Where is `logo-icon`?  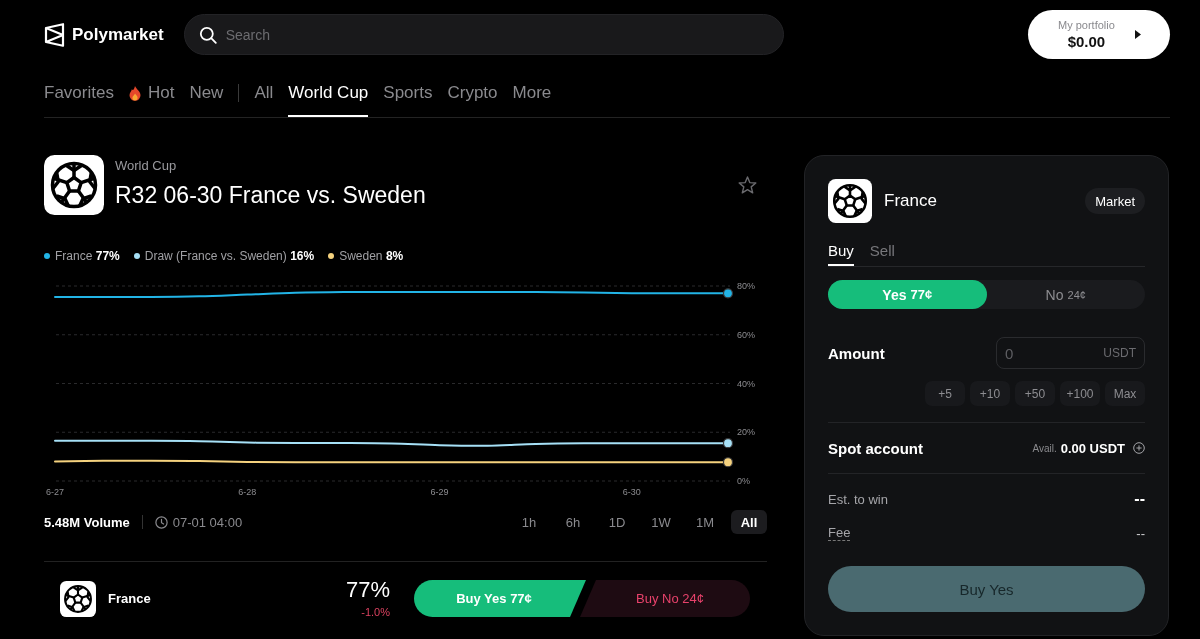
logo-icon is located at coordinates (54, 34).